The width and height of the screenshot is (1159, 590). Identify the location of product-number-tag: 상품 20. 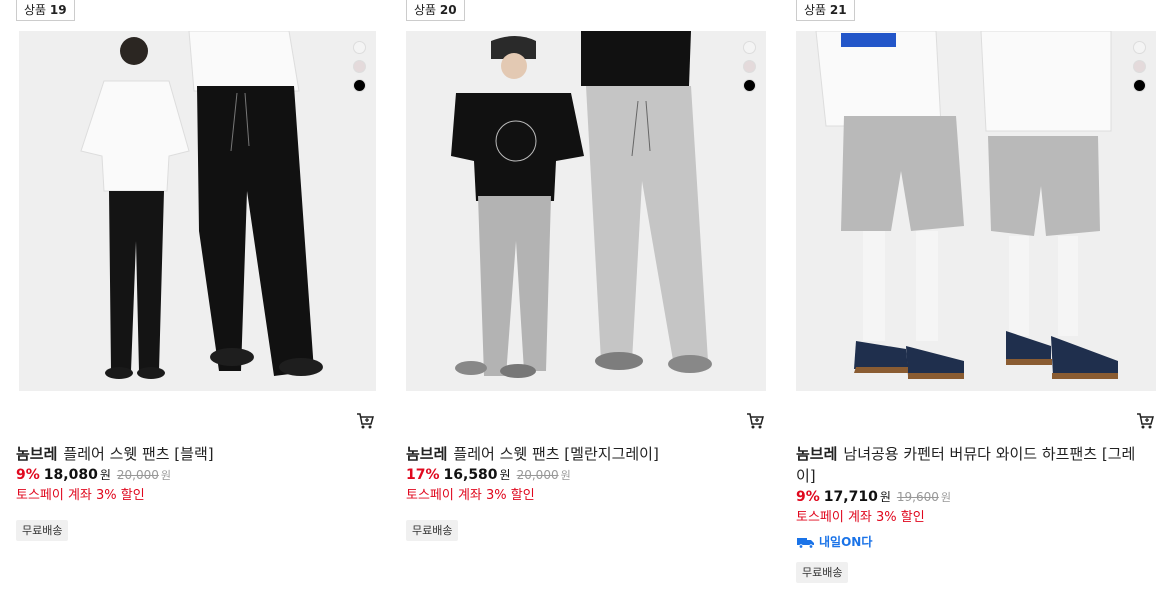
(435, 10).